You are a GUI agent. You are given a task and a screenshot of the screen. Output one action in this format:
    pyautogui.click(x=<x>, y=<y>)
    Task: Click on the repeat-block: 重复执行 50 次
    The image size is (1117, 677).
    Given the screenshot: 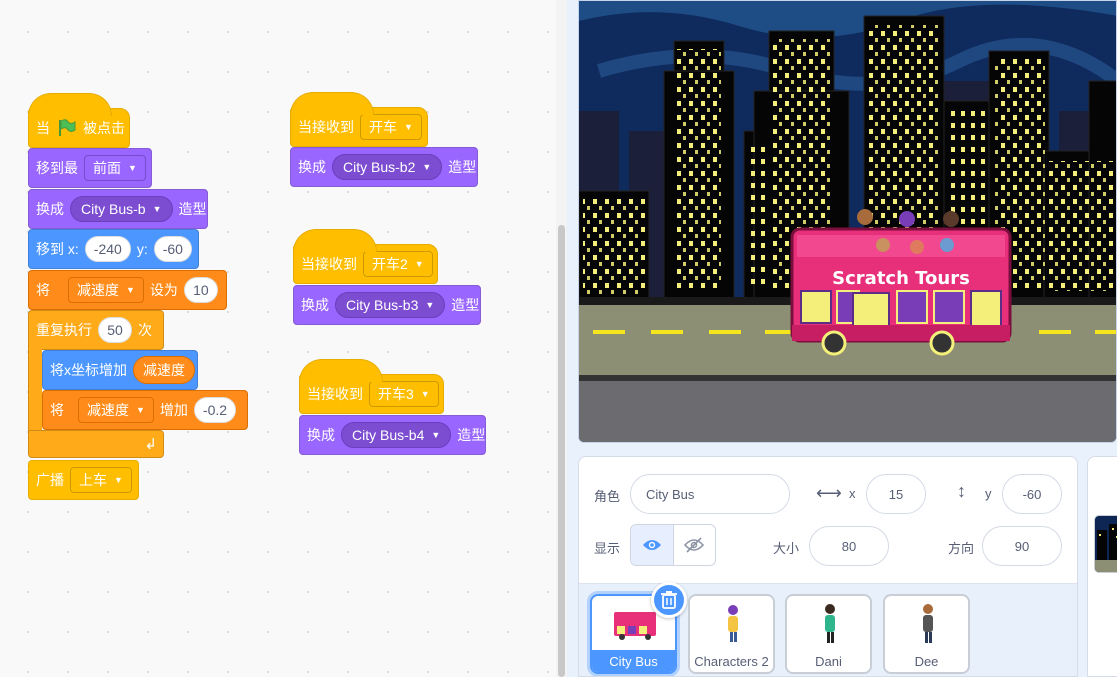 What is the action you would take?
    pyautogui.click(x=96, y=330)
    